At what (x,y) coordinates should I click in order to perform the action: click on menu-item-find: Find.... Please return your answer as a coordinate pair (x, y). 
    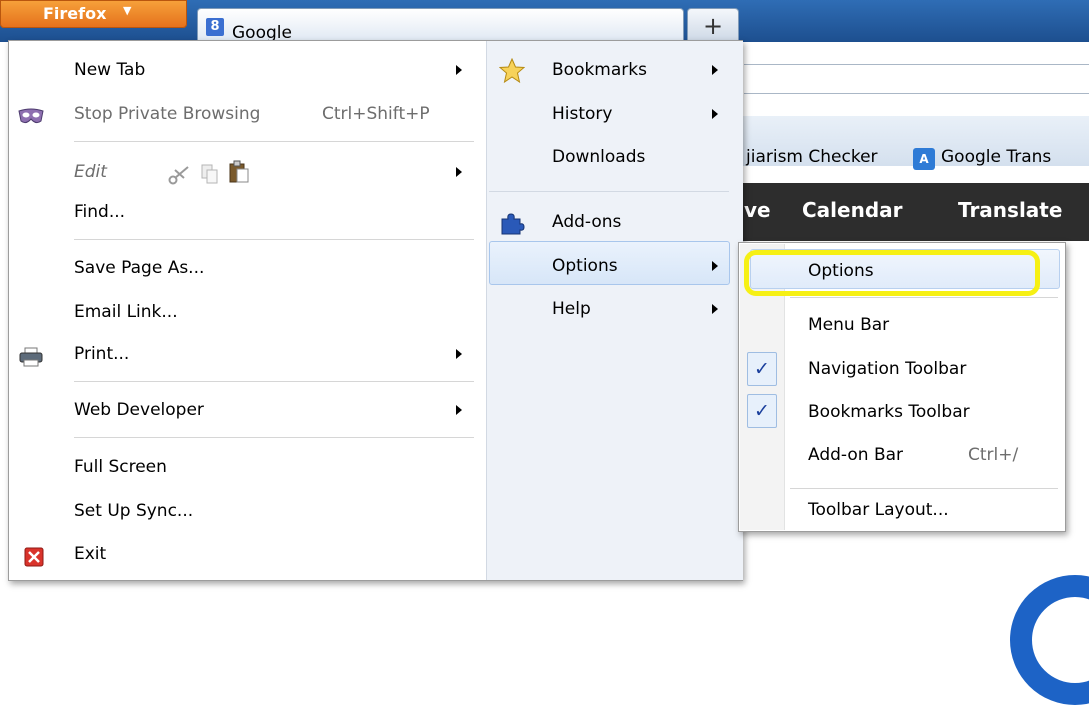
    Looking at the image, I should click on (240, 212).